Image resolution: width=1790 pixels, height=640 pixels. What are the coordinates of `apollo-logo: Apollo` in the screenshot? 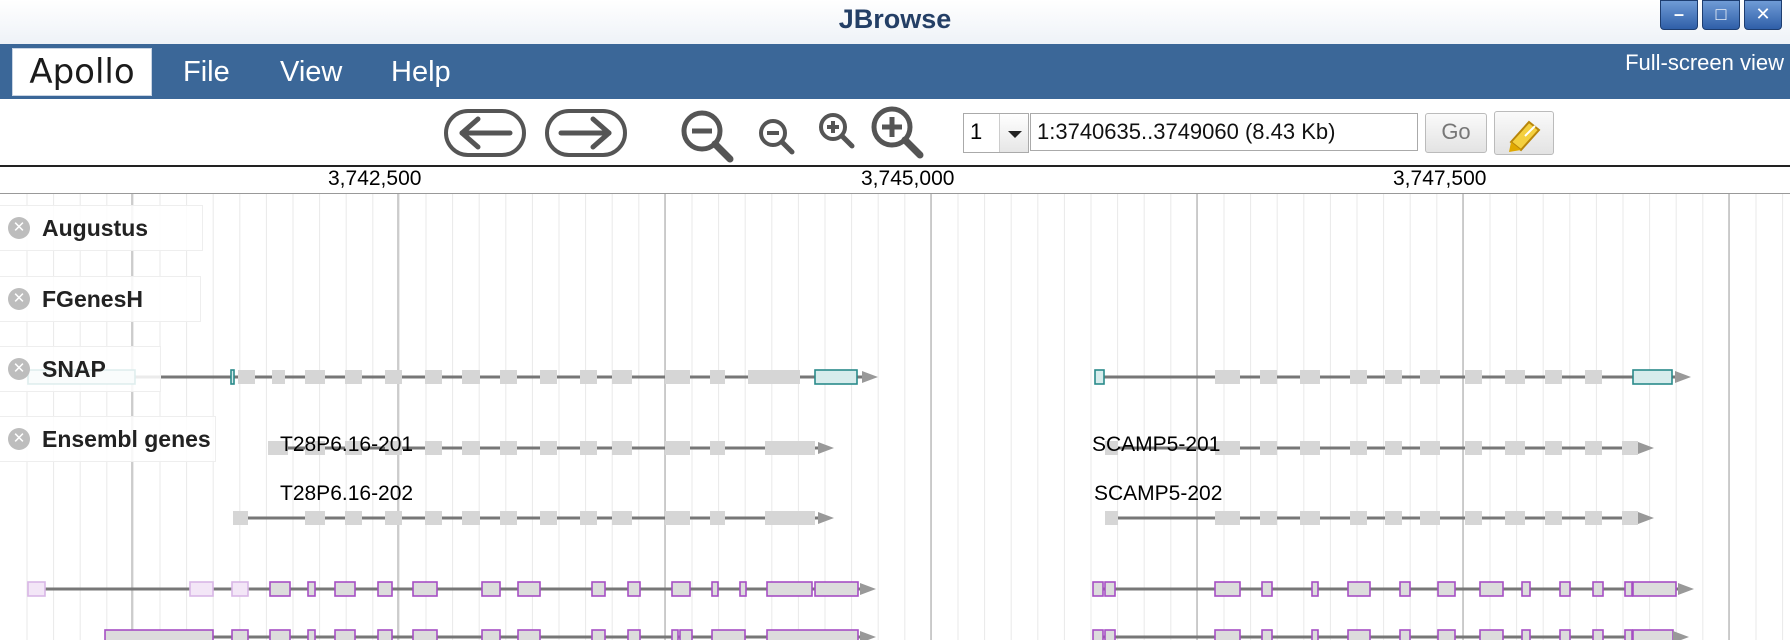 It's located at (82, 72).